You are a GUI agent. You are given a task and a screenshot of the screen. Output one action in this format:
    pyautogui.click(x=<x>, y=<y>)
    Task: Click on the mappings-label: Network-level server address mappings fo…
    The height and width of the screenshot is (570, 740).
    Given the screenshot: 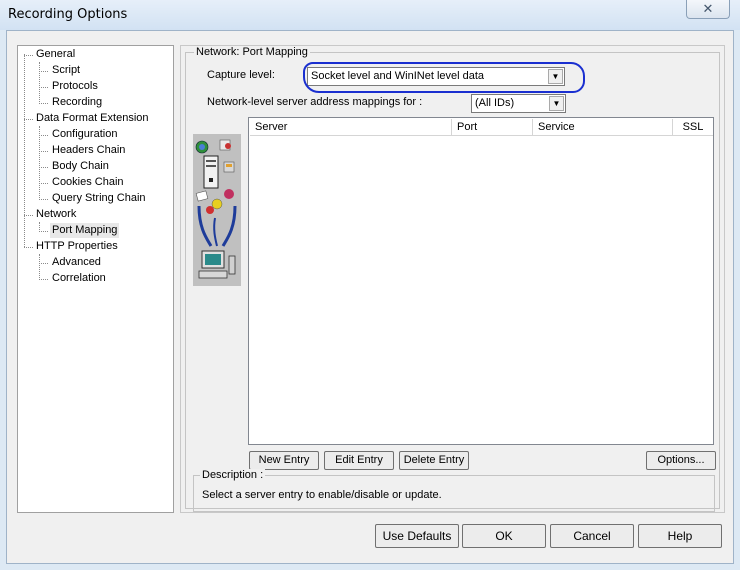 What is the action you would take?
    pyautogui.click(x=315, y=102)
    